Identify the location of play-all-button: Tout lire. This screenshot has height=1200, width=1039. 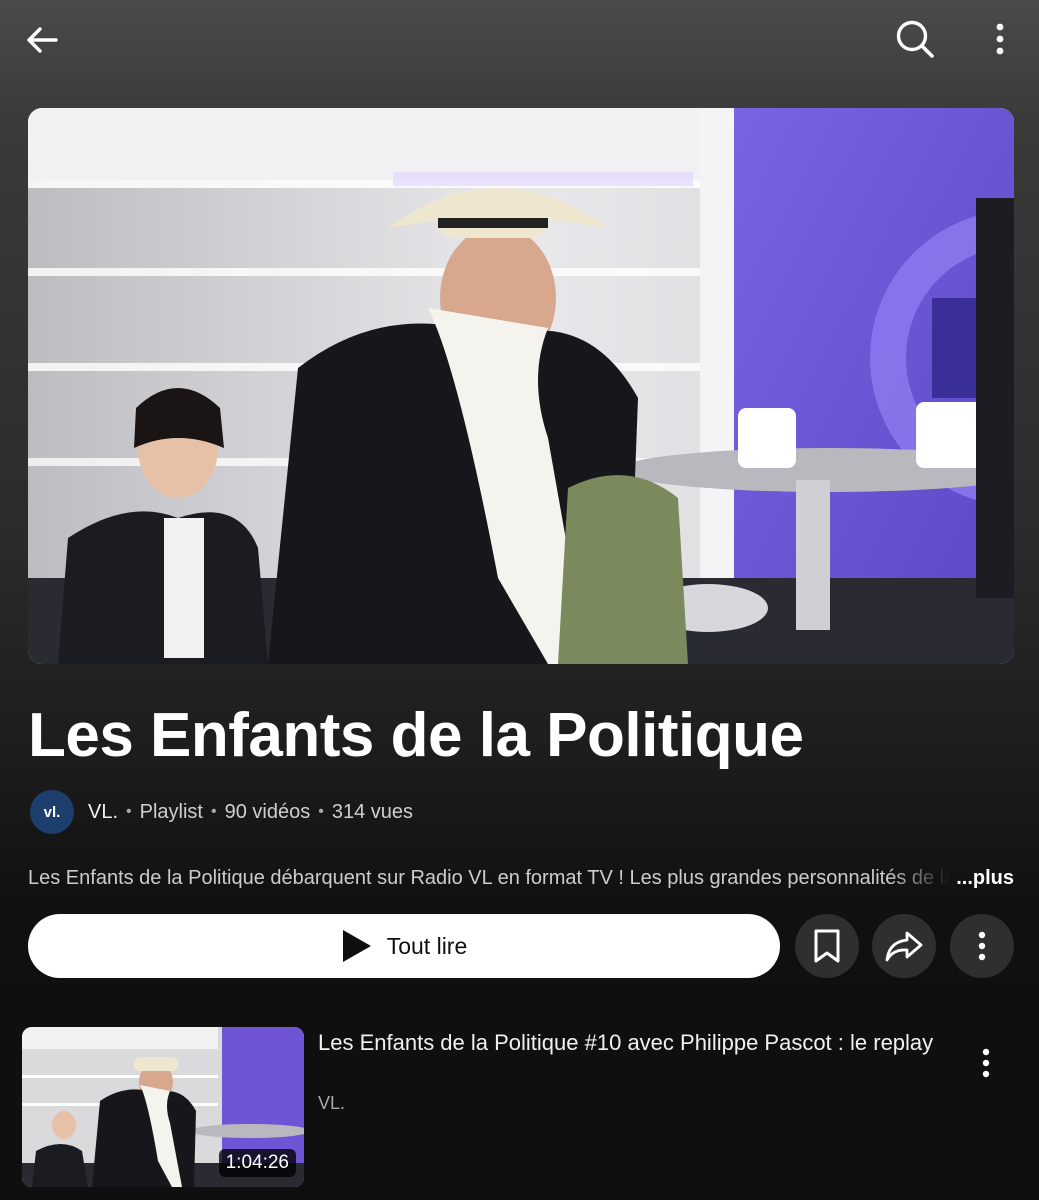
(404, 946).